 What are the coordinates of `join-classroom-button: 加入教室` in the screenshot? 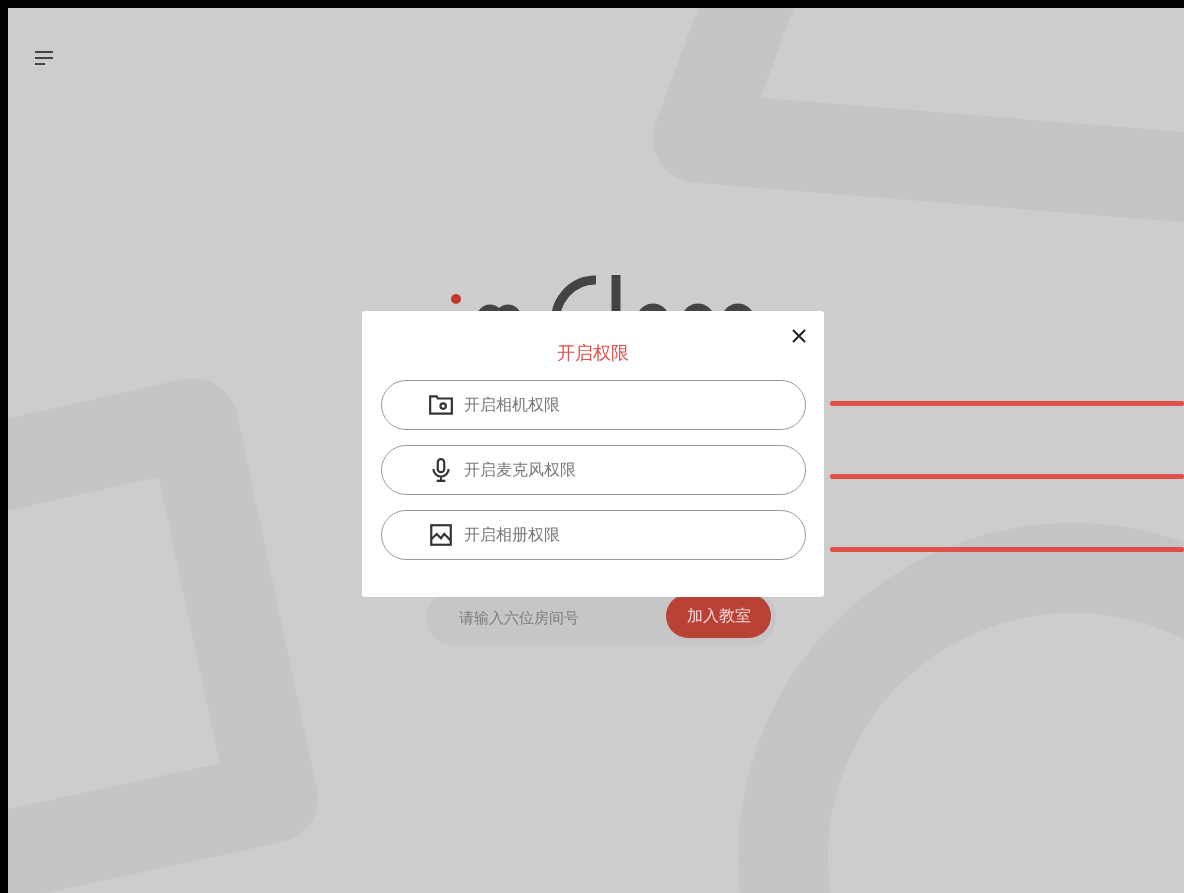 It's located at (718, 616).